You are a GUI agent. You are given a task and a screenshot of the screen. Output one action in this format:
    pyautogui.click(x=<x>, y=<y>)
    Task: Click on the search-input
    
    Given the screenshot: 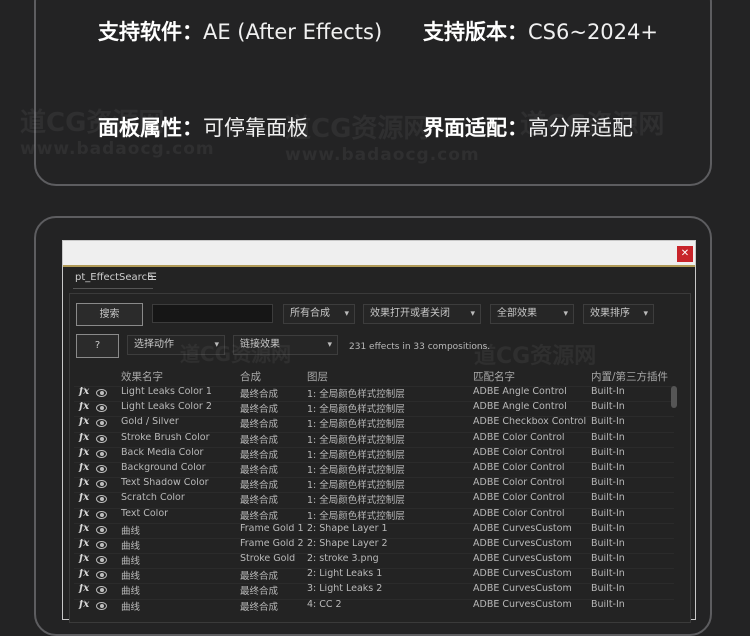 What is the action you would take?
    pyautogui.click(x=212, y=313)
    